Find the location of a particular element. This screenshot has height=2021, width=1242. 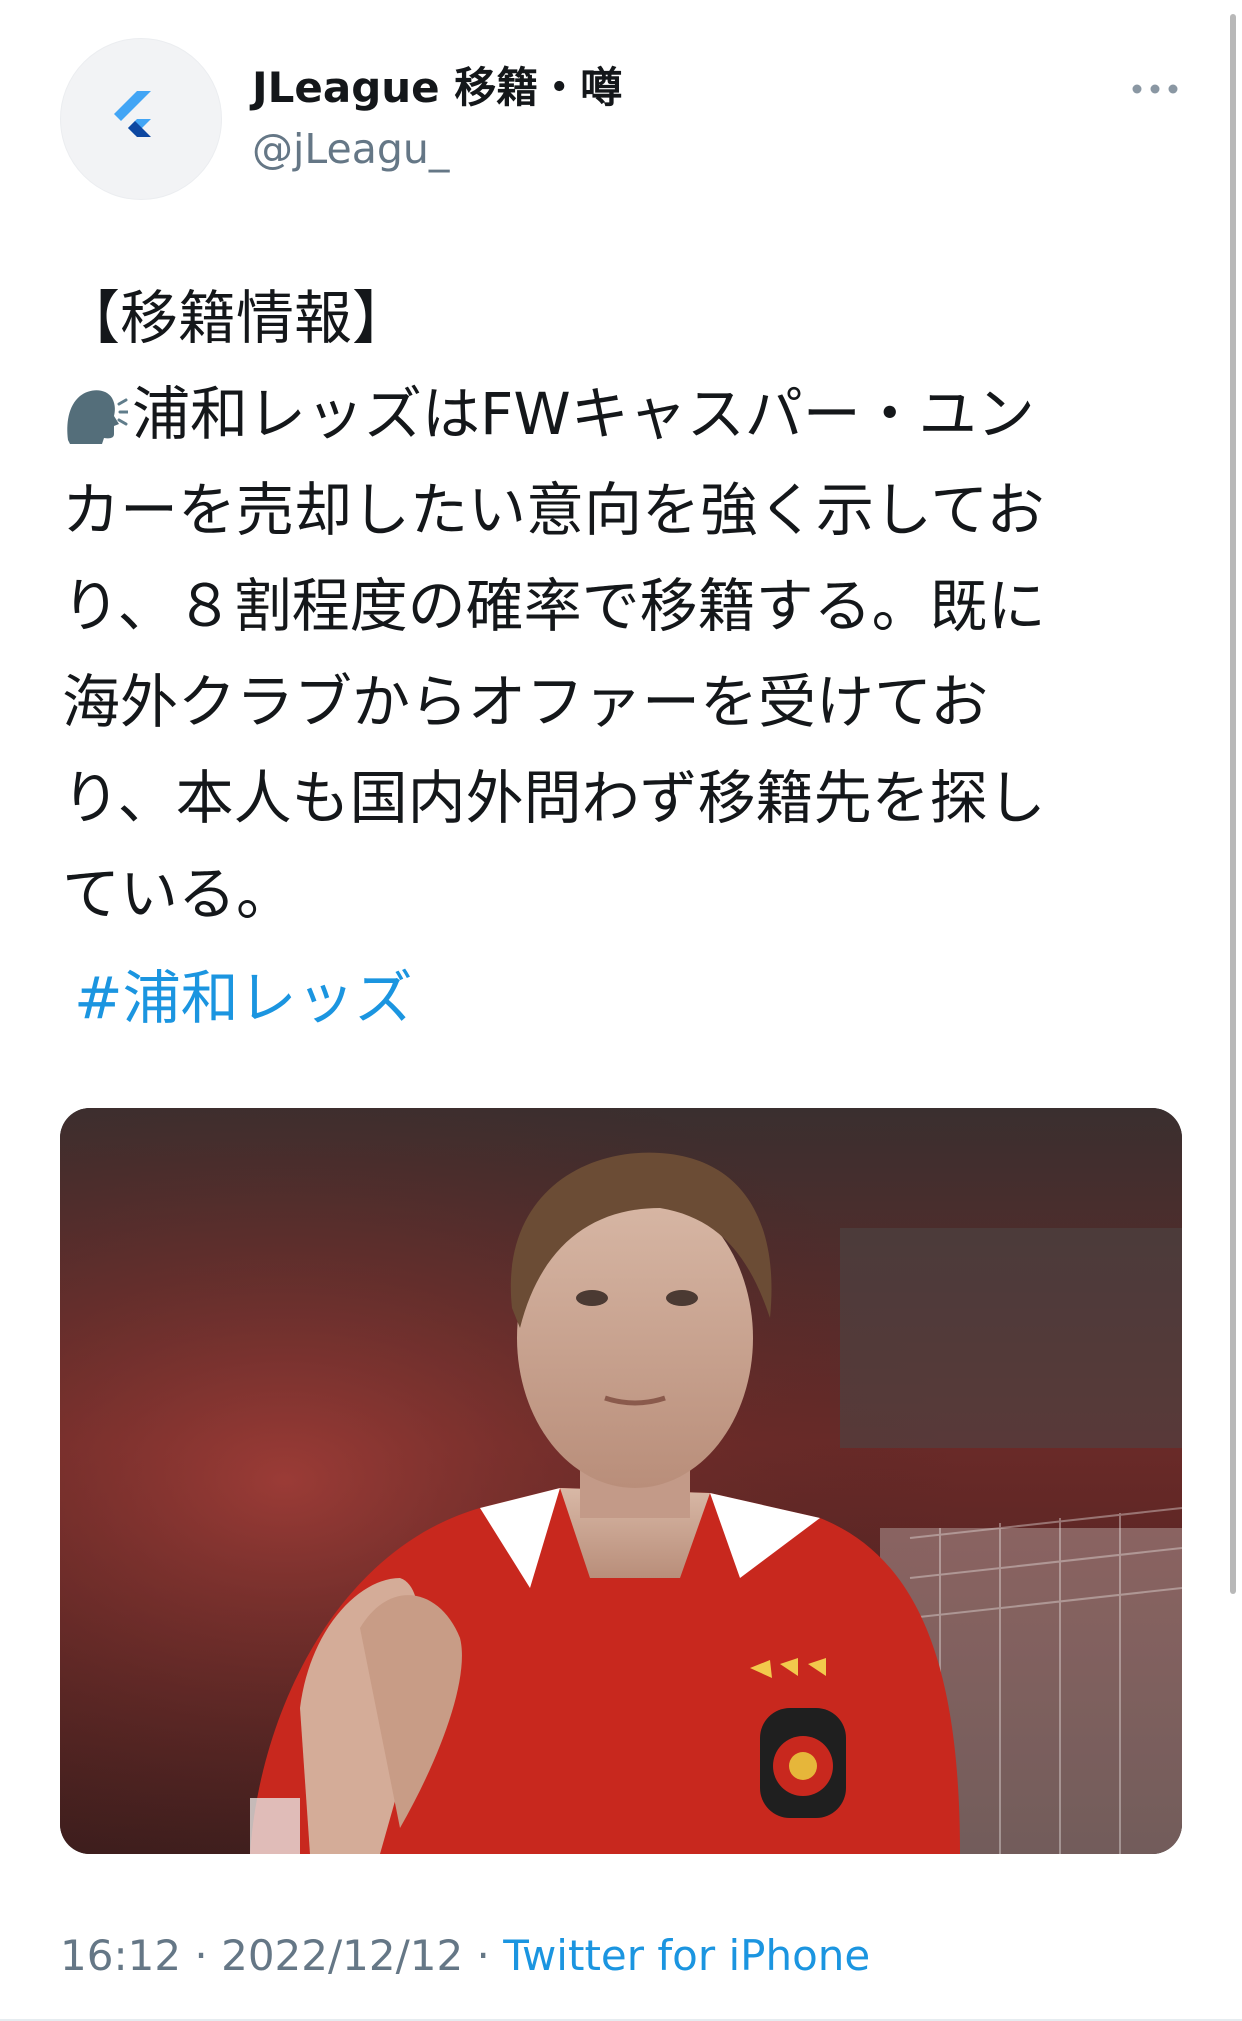

more-options-icon is located at coordinates (1155, 89).